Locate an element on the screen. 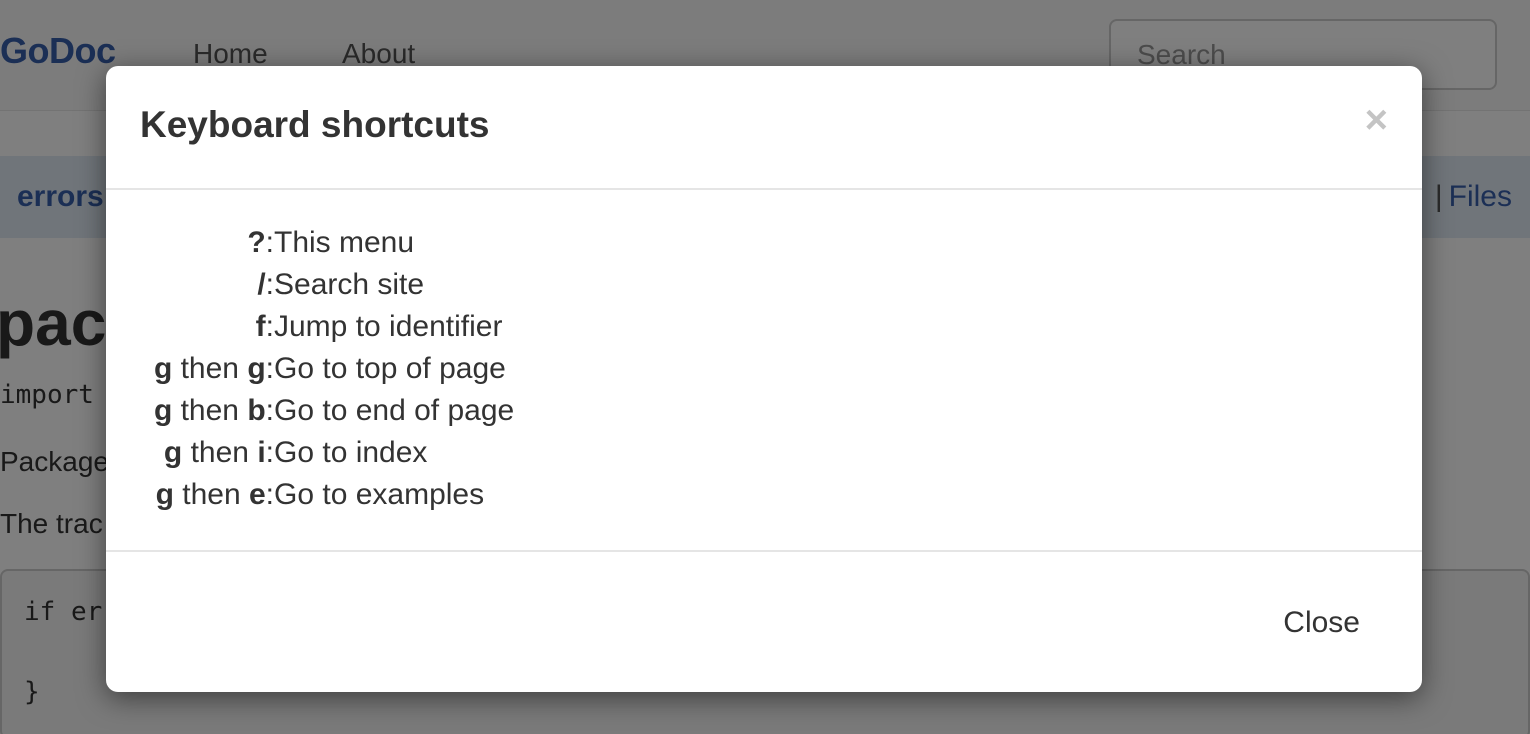 The height and width of the screenshot is (734, 1530). shortcut-description: This menu is located at coordinates (344, 242).